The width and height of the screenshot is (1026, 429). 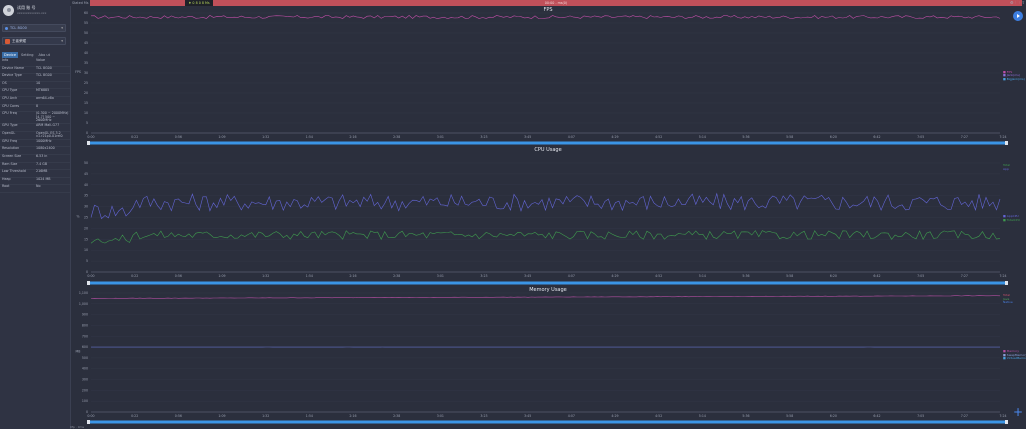 I want to click on x-tick-label: 6:42, so click(x=876, y=416).